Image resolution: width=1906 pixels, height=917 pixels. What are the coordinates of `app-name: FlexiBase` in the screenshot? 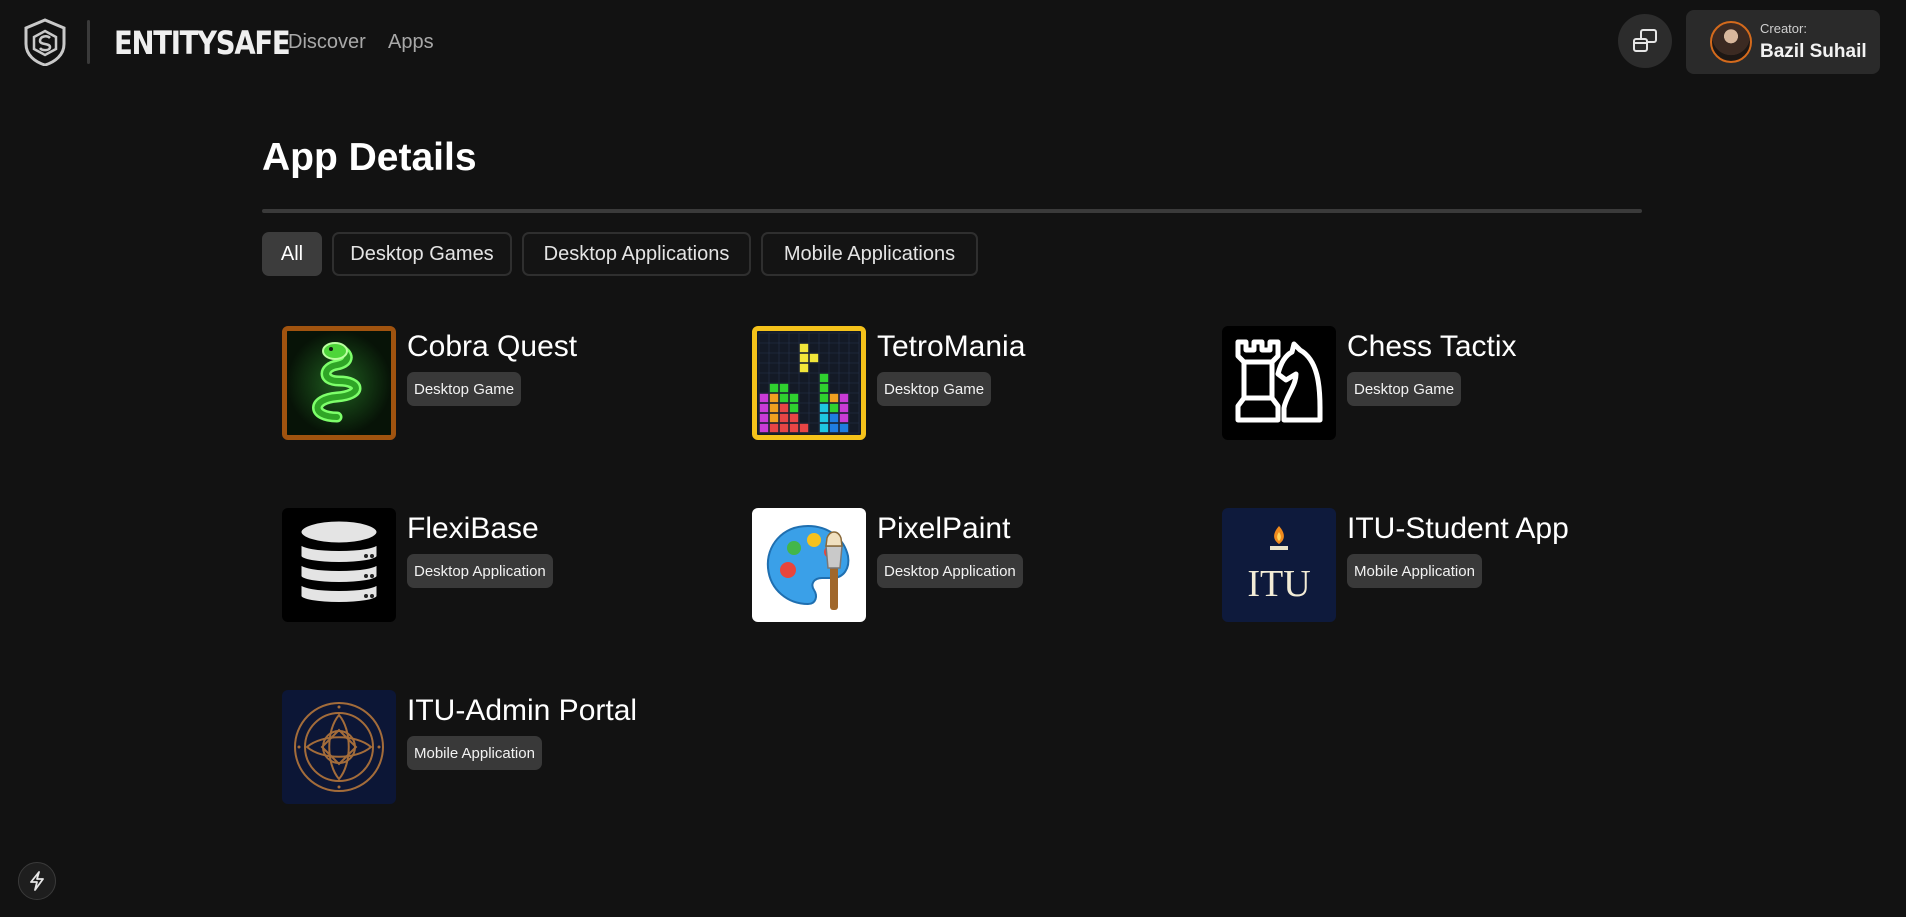 It's located at (473, 528).